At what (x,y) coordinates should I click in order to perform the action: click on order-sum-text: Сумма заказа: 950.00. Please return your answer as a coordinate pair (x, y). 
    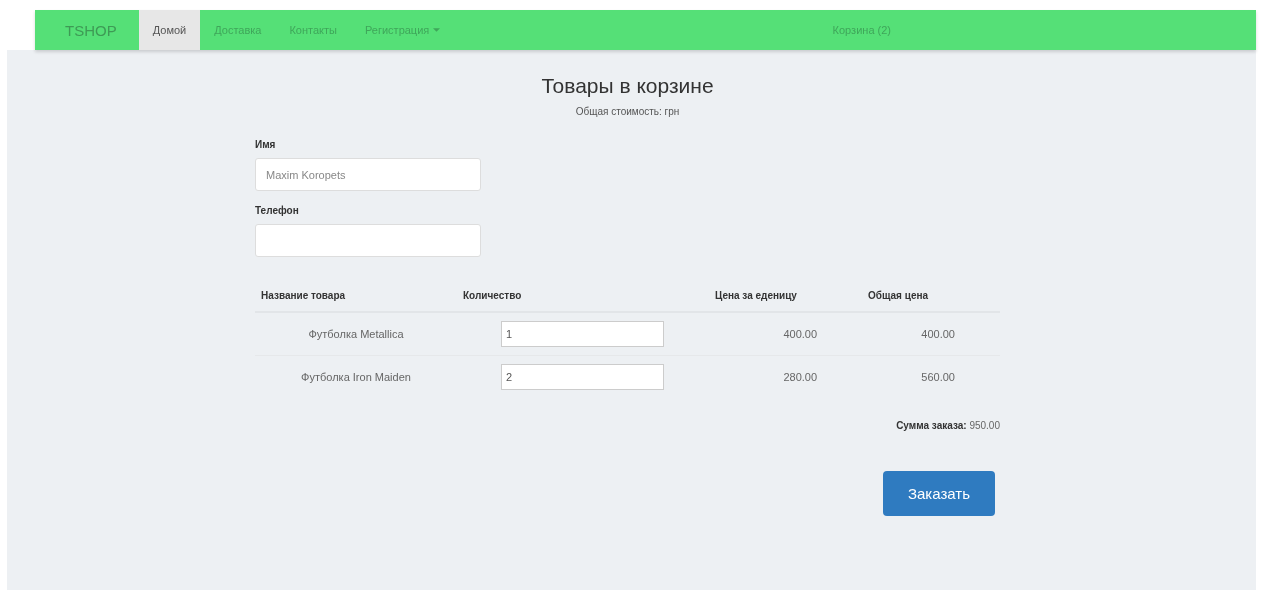
    Looking at the image, I should click on (948, 425).